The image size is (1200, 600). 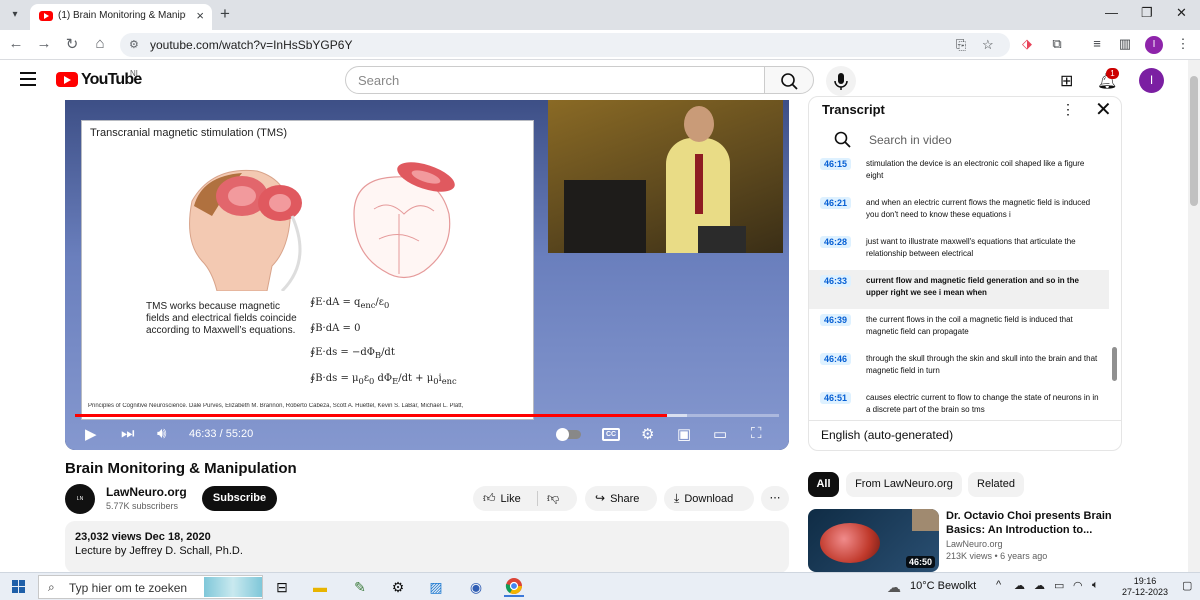 What do you see at coordinates (709, 498) in the screenshot?
I see `download-button: ⤓ Download` at bounding box center [709, 498].